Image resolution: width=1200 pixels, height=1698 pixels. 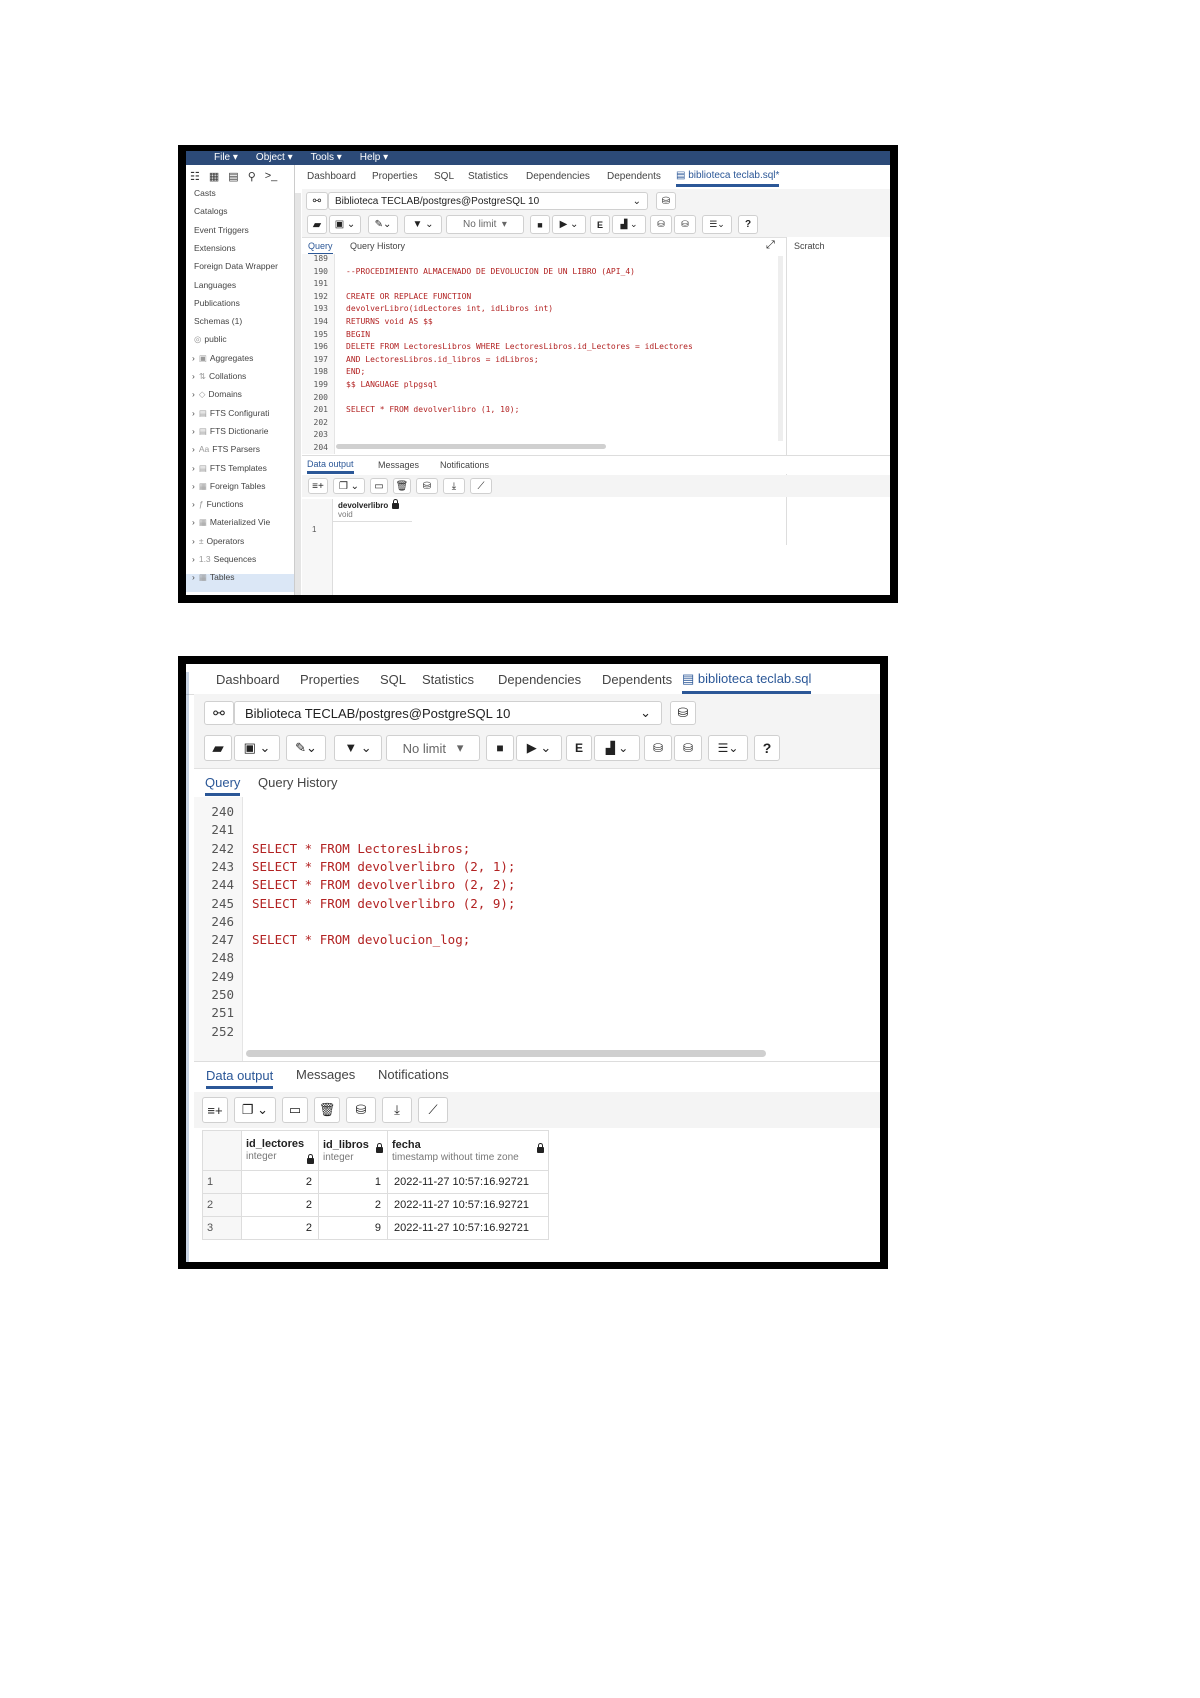 I want to click on tab-query-file: ▤ biblioteca teclab.sql, so click(x=747, y=682).